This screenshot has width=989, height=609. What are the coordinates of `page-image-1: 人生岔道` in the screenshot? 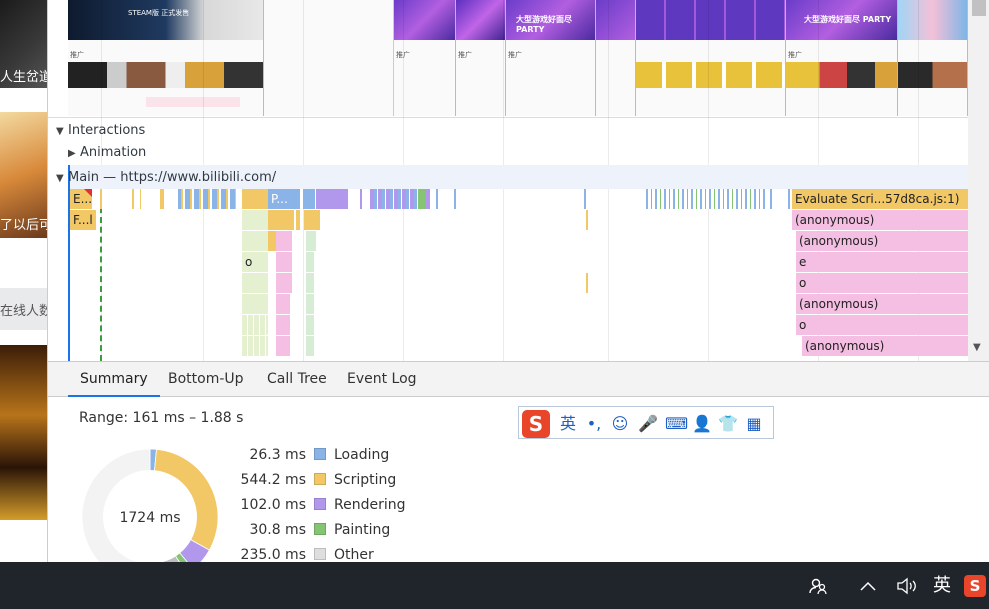 It's located at (23, 44).